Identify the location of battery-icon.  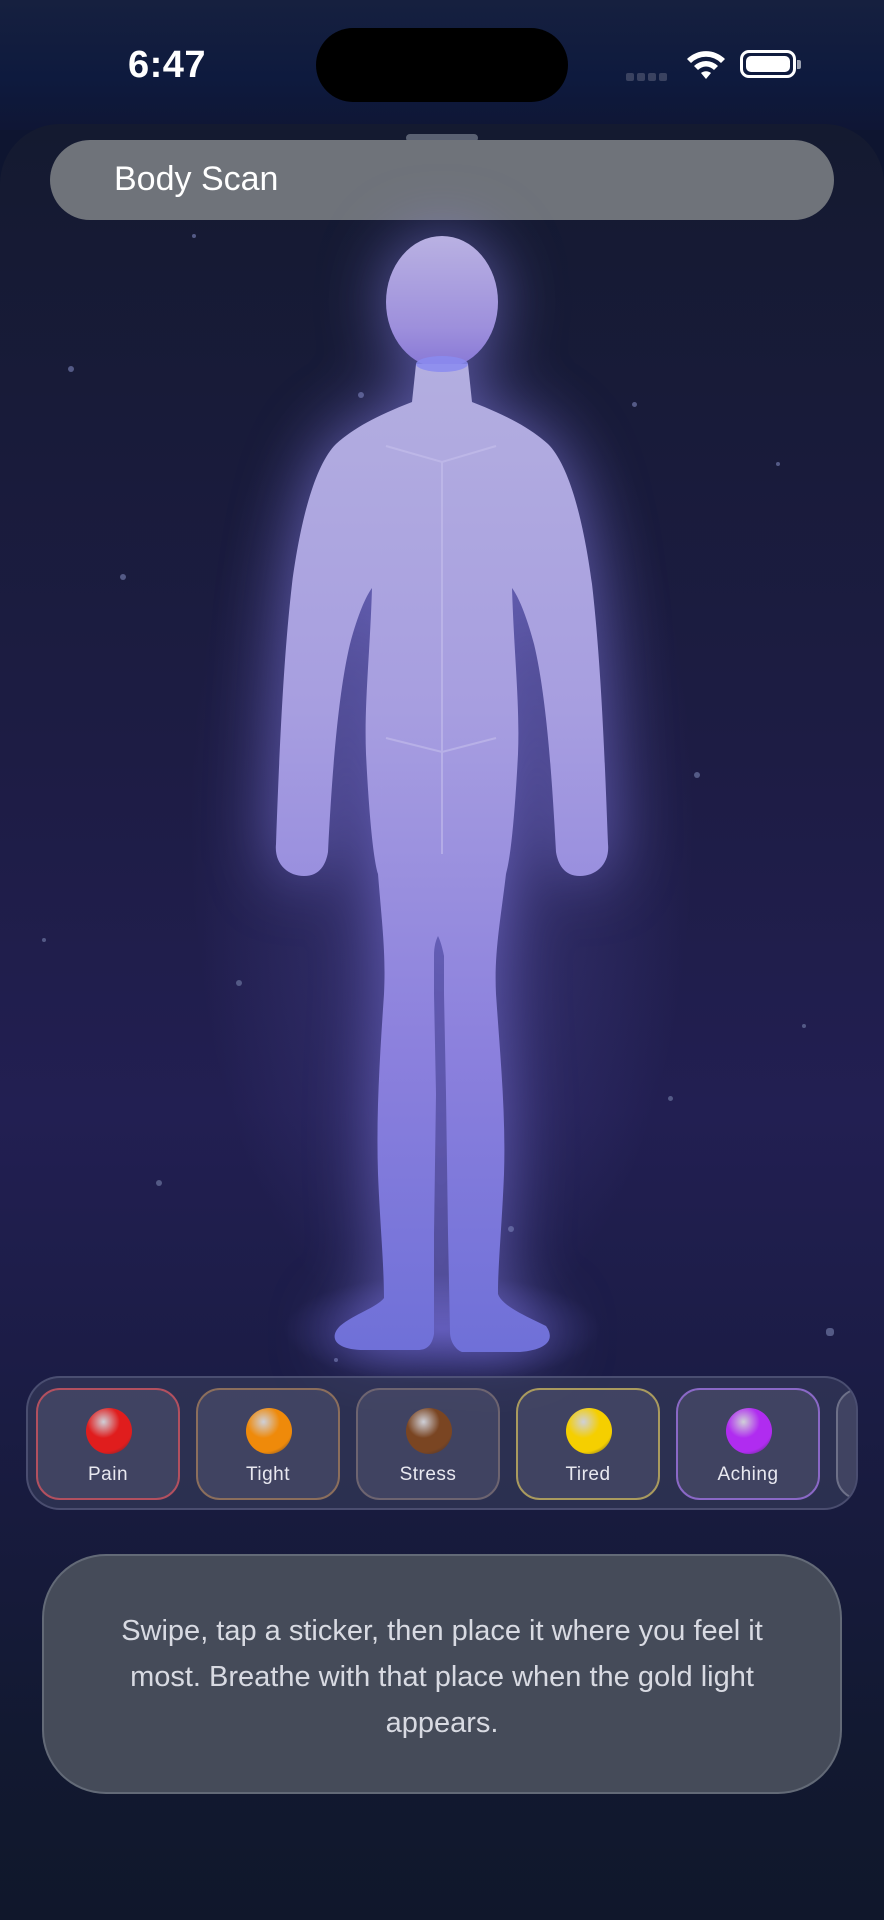
(770, 64).